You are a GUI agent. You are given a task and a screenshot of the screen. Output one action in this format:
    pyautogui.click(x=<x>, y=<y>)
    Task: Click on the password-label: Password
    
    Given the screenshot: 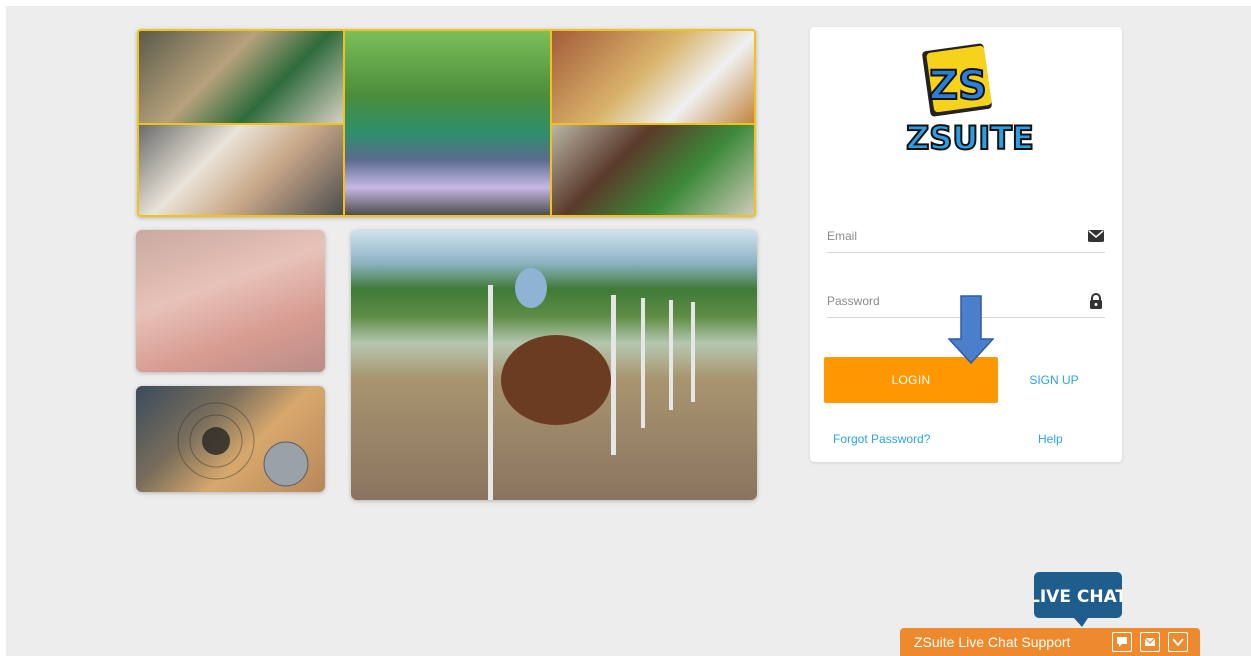 What is the action you would take?
    pyautogui.click(x=853, y=301)
    